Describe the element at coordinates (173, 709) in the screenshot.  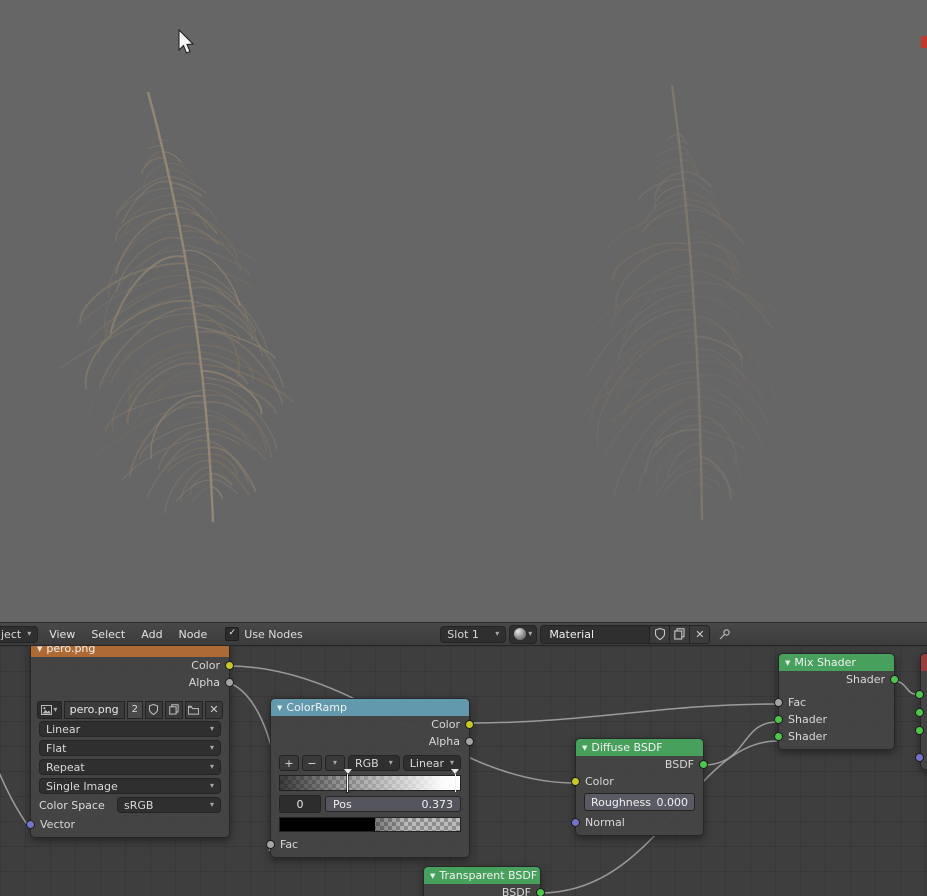
I see `new-image-button` at that location.